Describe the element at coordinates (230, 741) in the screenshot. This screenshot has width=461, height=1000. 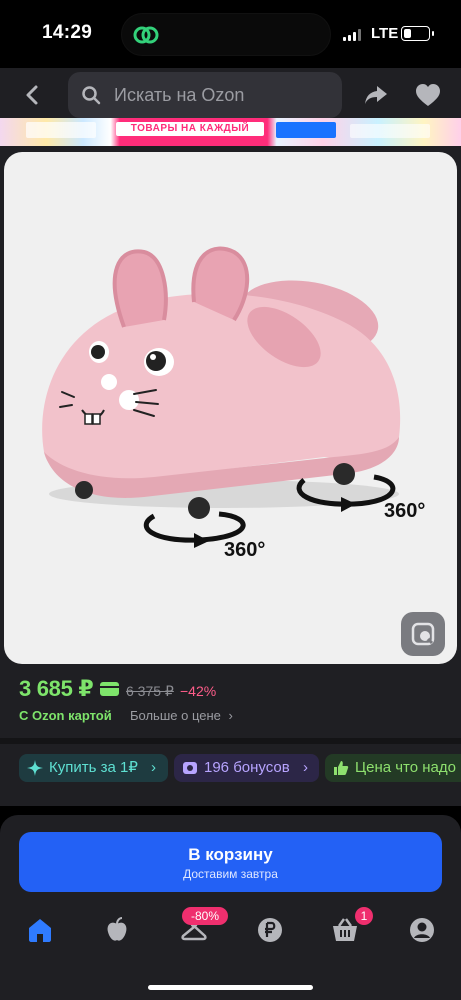
I see `section-divider` at that location.